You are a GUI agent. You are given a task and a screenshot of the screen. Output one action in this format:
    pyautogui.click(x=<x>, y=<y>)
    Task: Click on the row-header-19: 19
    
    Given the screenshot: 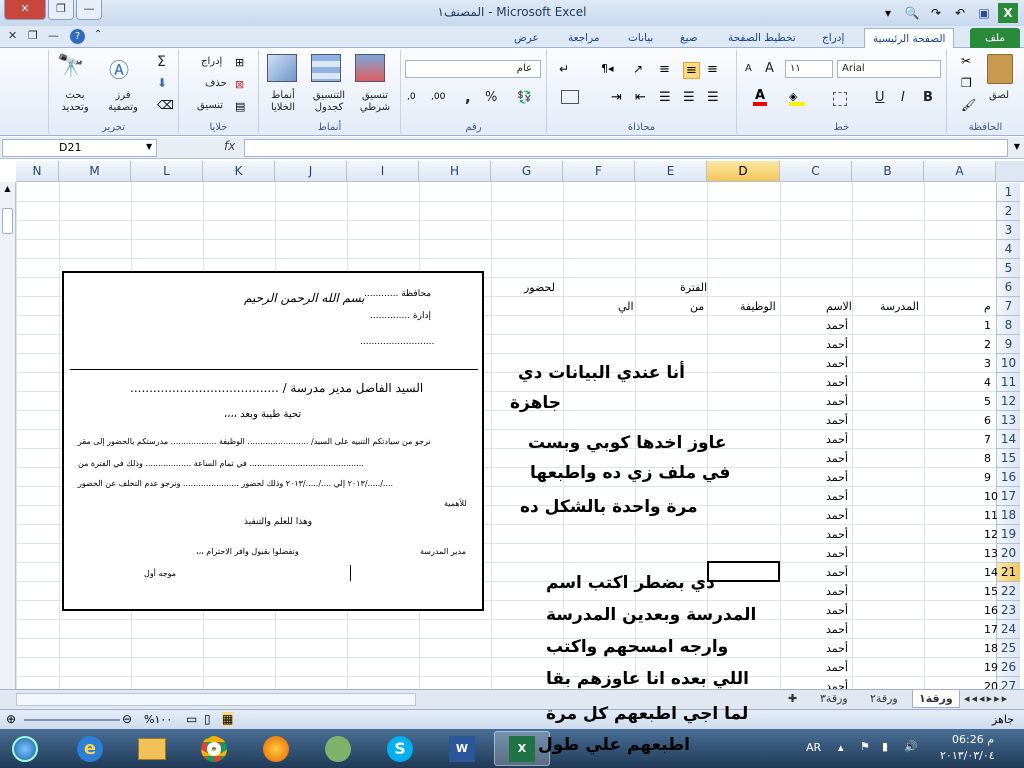 What is the action you would take?
    pyautogui.click(x=1008, y=534)
    